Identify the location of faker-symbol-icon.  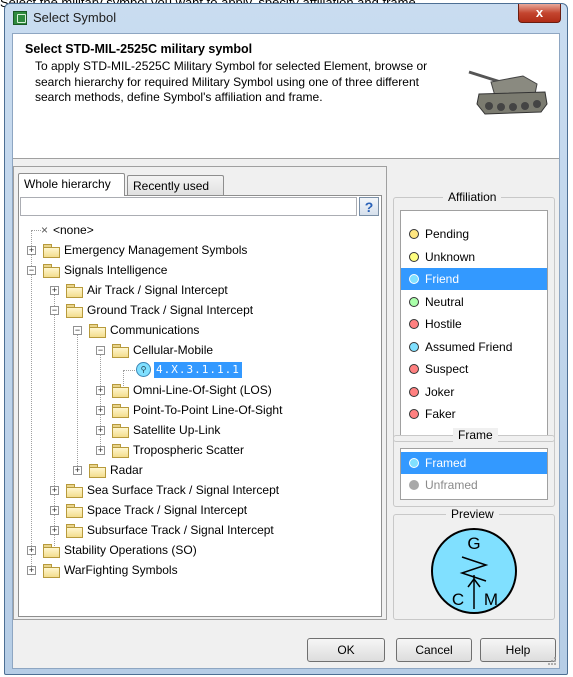
(414, 414).